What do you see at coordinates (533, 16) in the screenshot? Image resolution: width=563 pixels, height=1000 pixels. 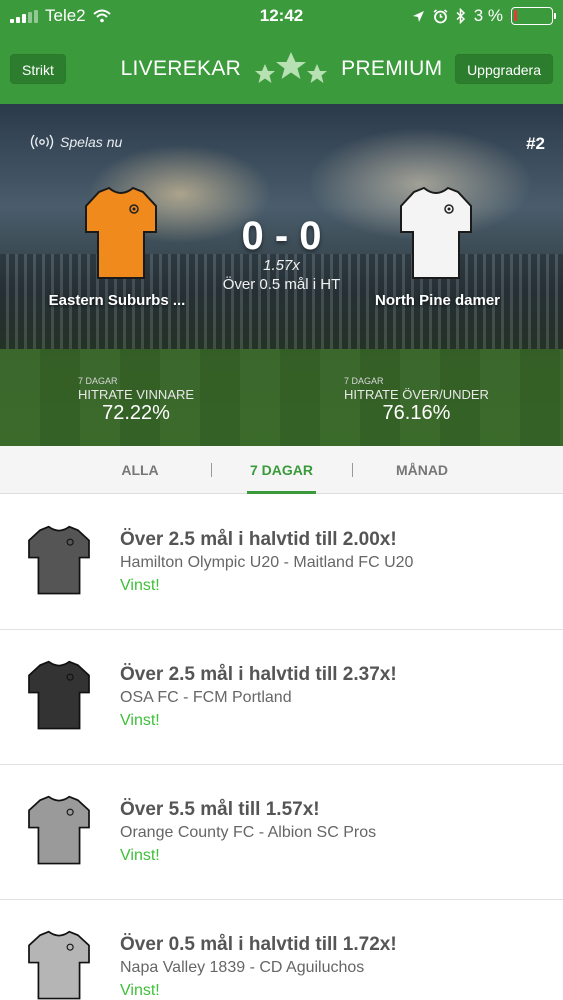 I see `battery-icon` at bounding box center [533, 16].